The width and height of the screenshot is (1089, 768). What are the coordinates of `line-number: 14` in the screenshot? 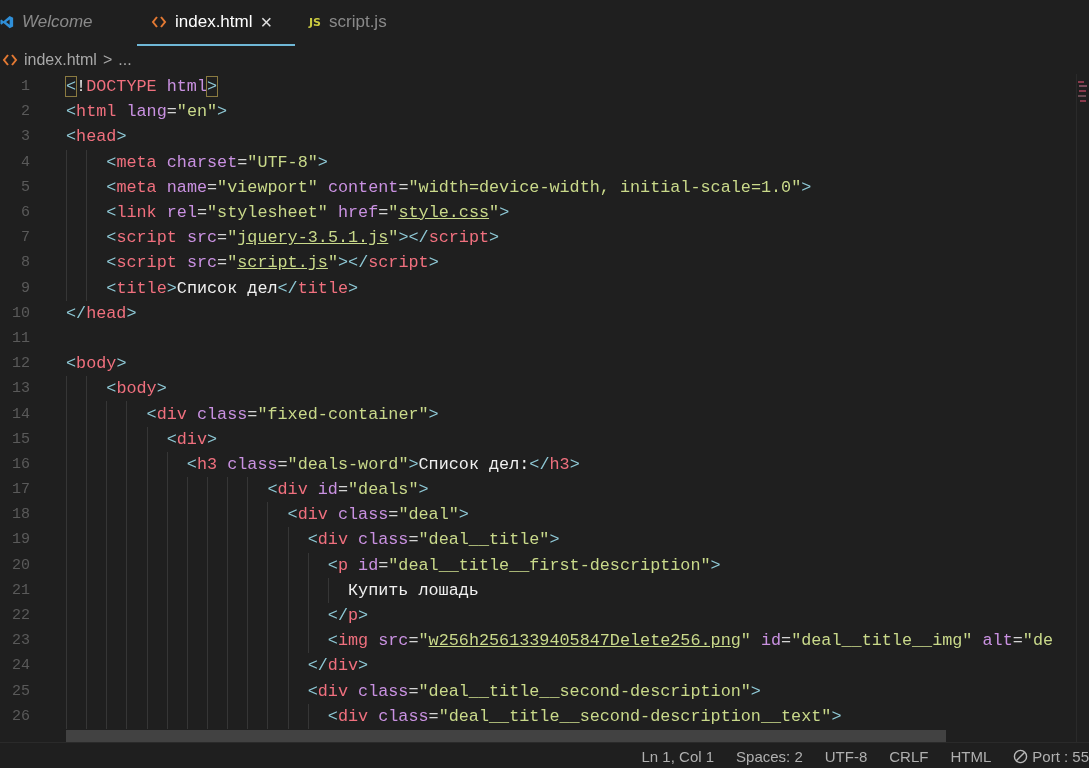 It's located at (20, 414).